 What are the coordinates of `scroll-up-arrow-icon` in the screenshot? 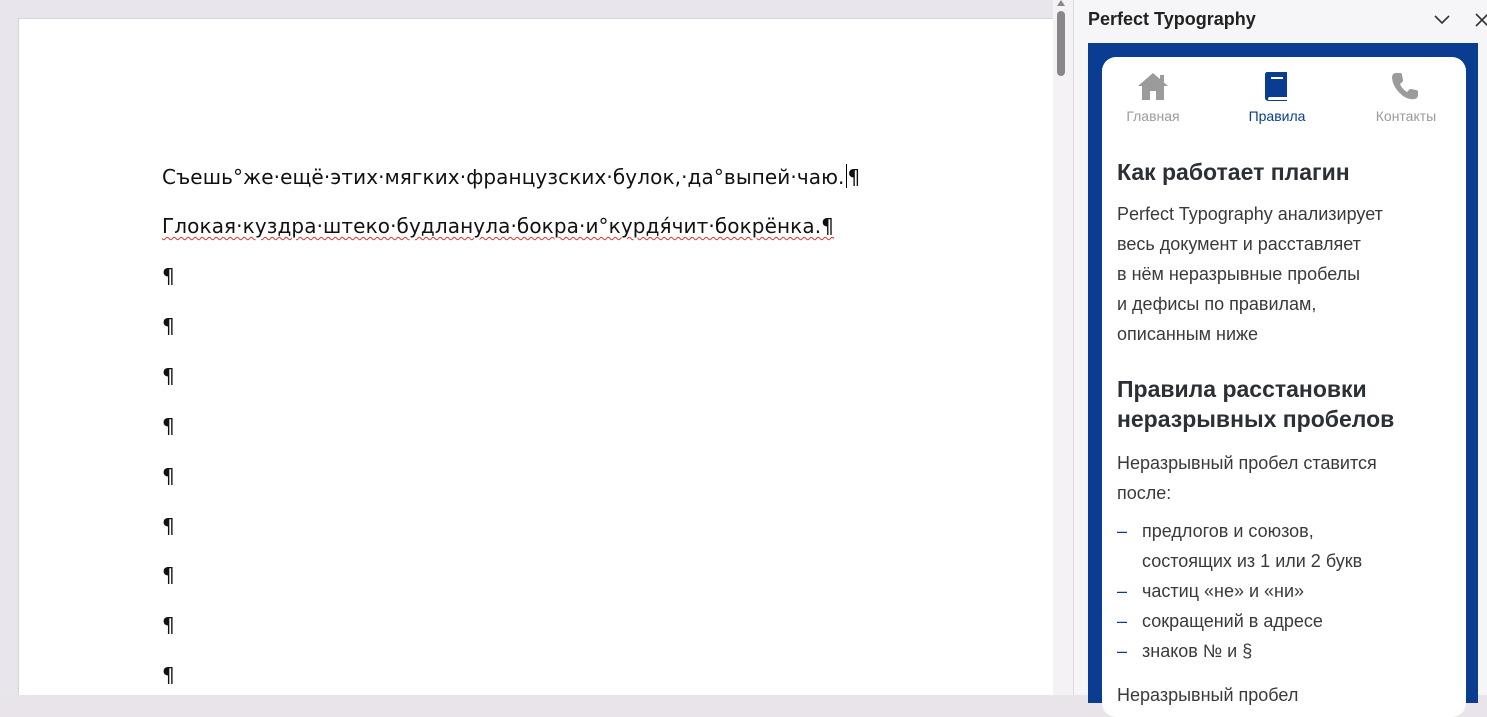 It's located at (1061, 3).